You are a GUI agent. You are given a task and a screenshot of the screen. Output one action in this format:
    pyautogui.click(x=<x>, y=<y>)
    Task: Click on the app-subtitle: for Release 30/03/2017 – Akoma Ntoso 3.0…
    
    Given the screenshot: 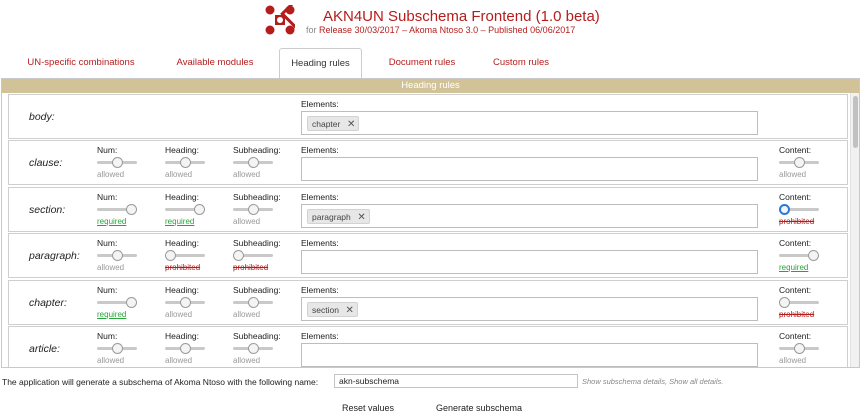 What is the action you would take?
    pyautogui.click(x=440, y=30)
    